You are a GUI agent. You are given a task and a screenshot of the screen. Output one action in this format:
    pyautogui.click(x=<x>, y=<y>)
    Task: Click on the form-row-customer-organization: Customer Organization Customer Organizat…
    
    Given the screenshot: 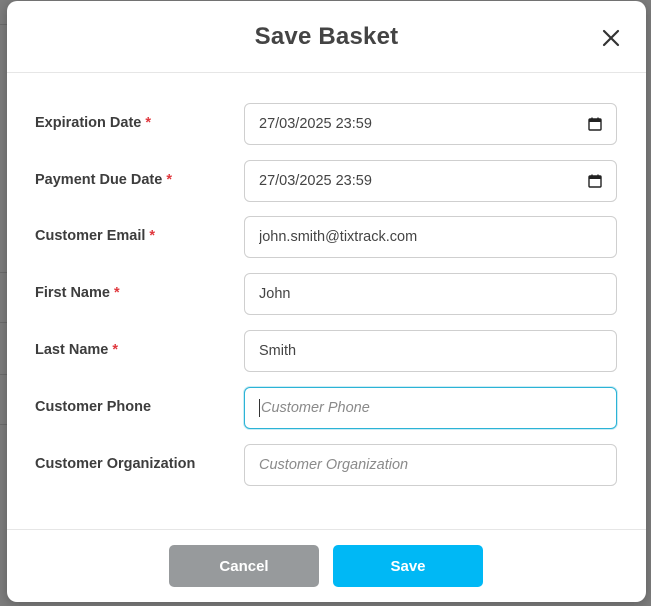 What is the action you would take?
    pyautogui.click(x=326, y=465)
    